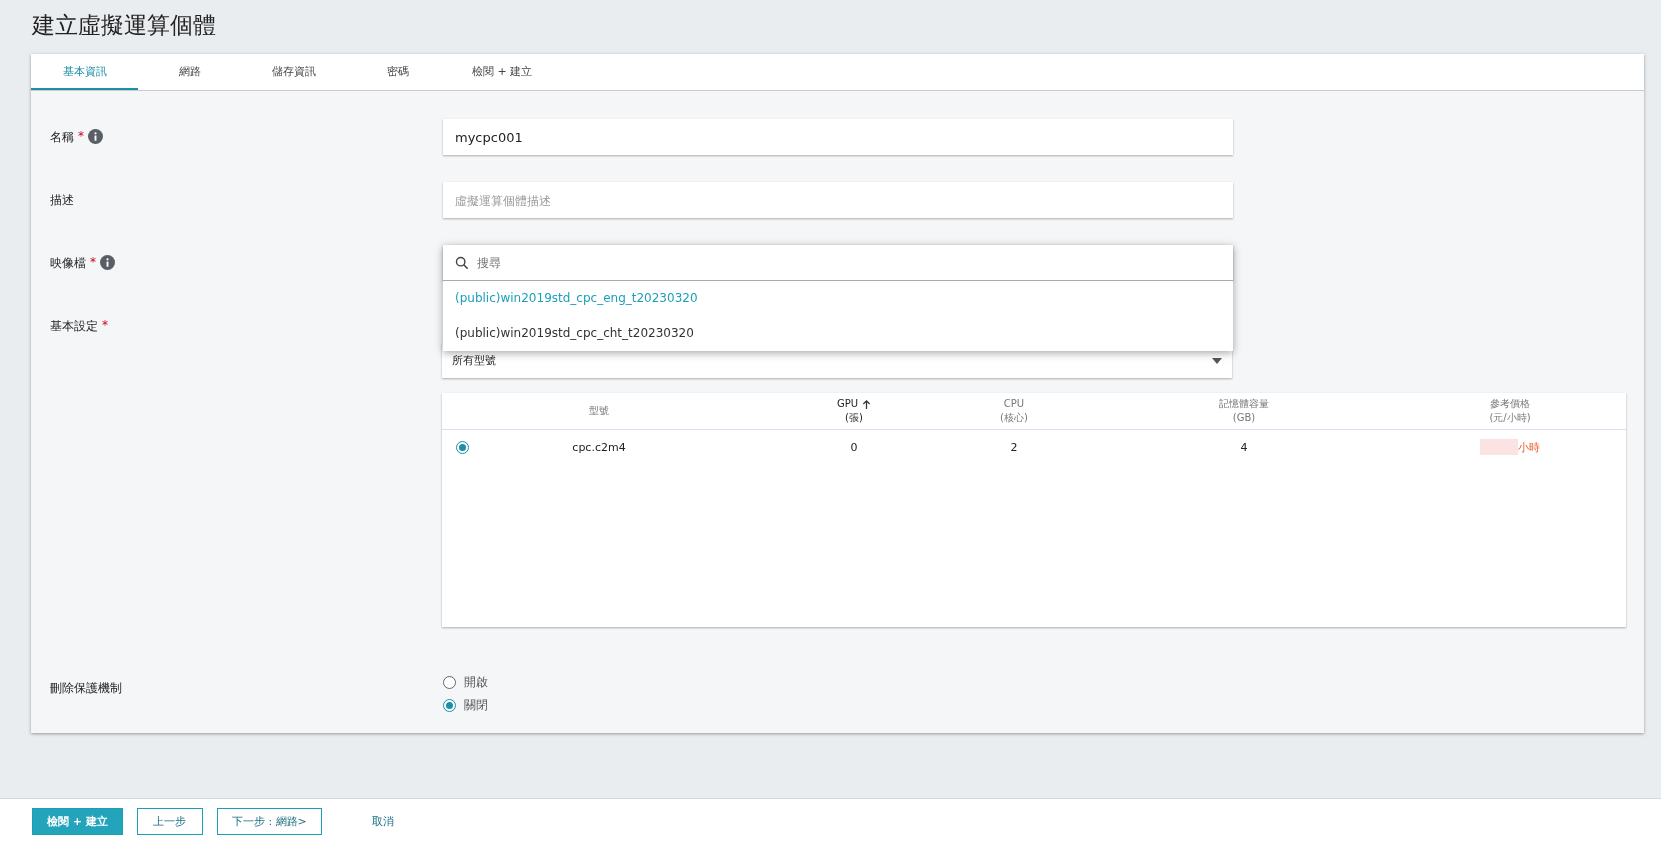 The image size is (1661, 843). Describe the element at coordinates (62, 137) in the screenshot. I see `field-label: 名稱` at that location.